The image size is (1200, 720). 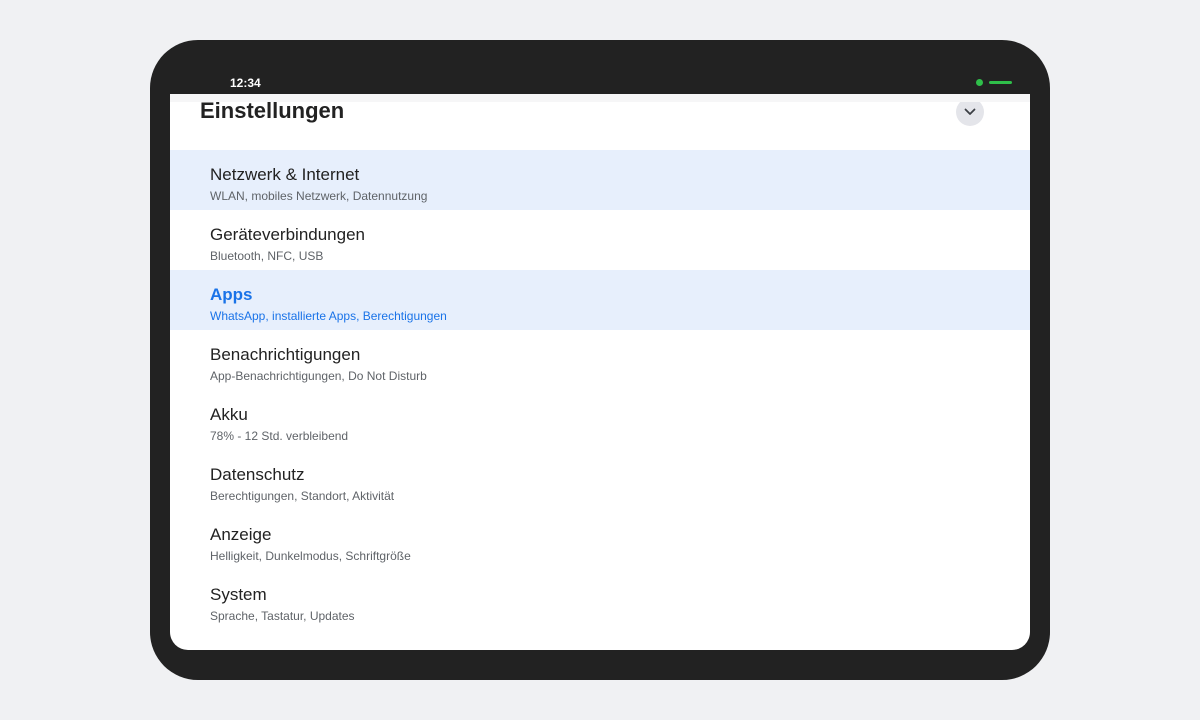 I want to click on collapse-button, so click(x=970, y=112).